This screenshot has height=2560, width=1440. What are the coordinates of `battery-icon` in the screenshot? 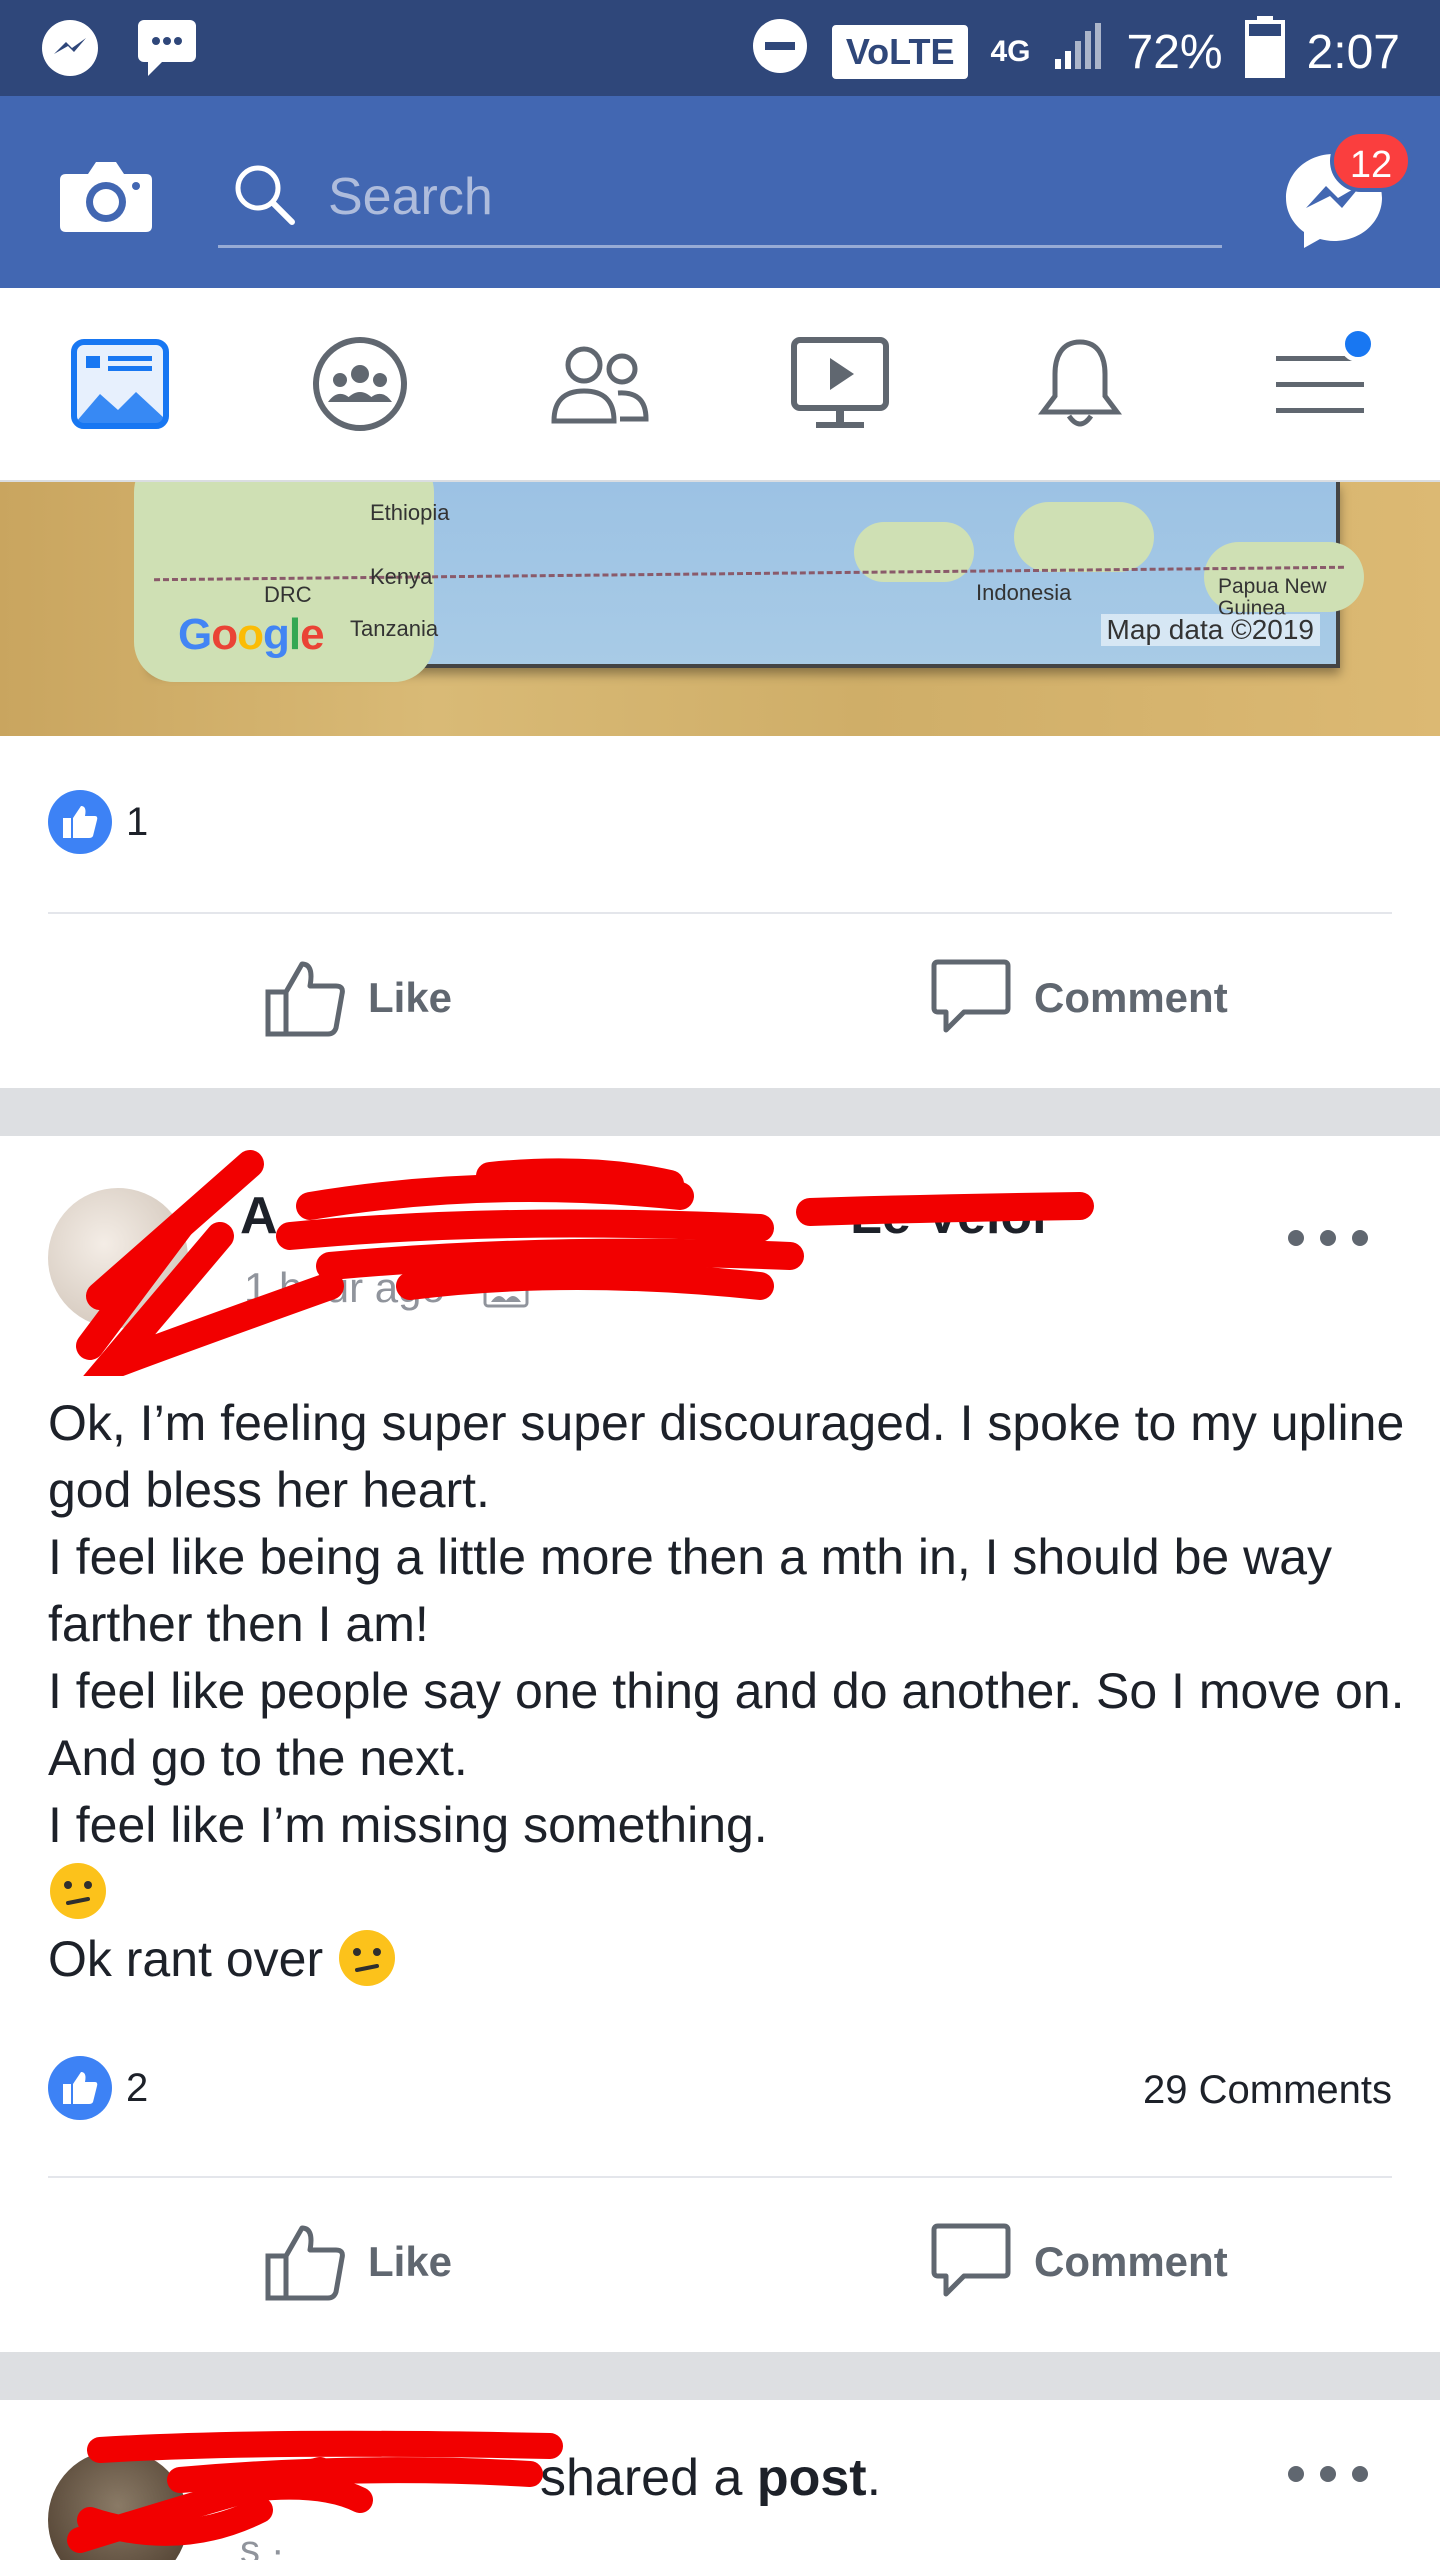 It's located at (1264, 52).